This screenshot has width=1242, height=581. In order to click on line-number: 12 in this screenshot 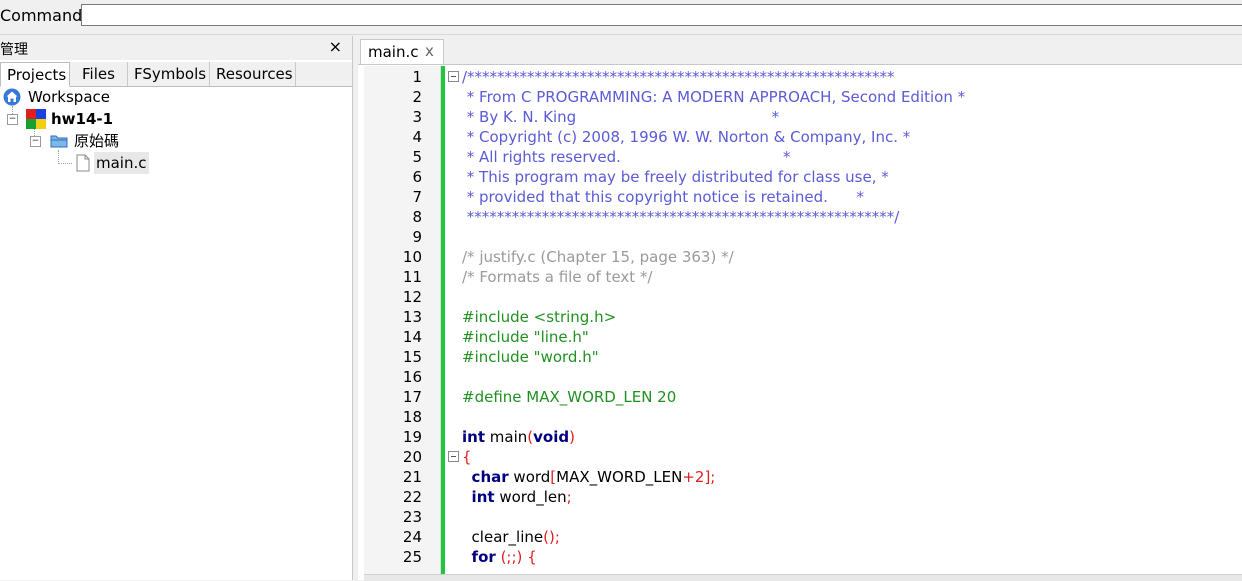, I will do `click(412, 297)`.